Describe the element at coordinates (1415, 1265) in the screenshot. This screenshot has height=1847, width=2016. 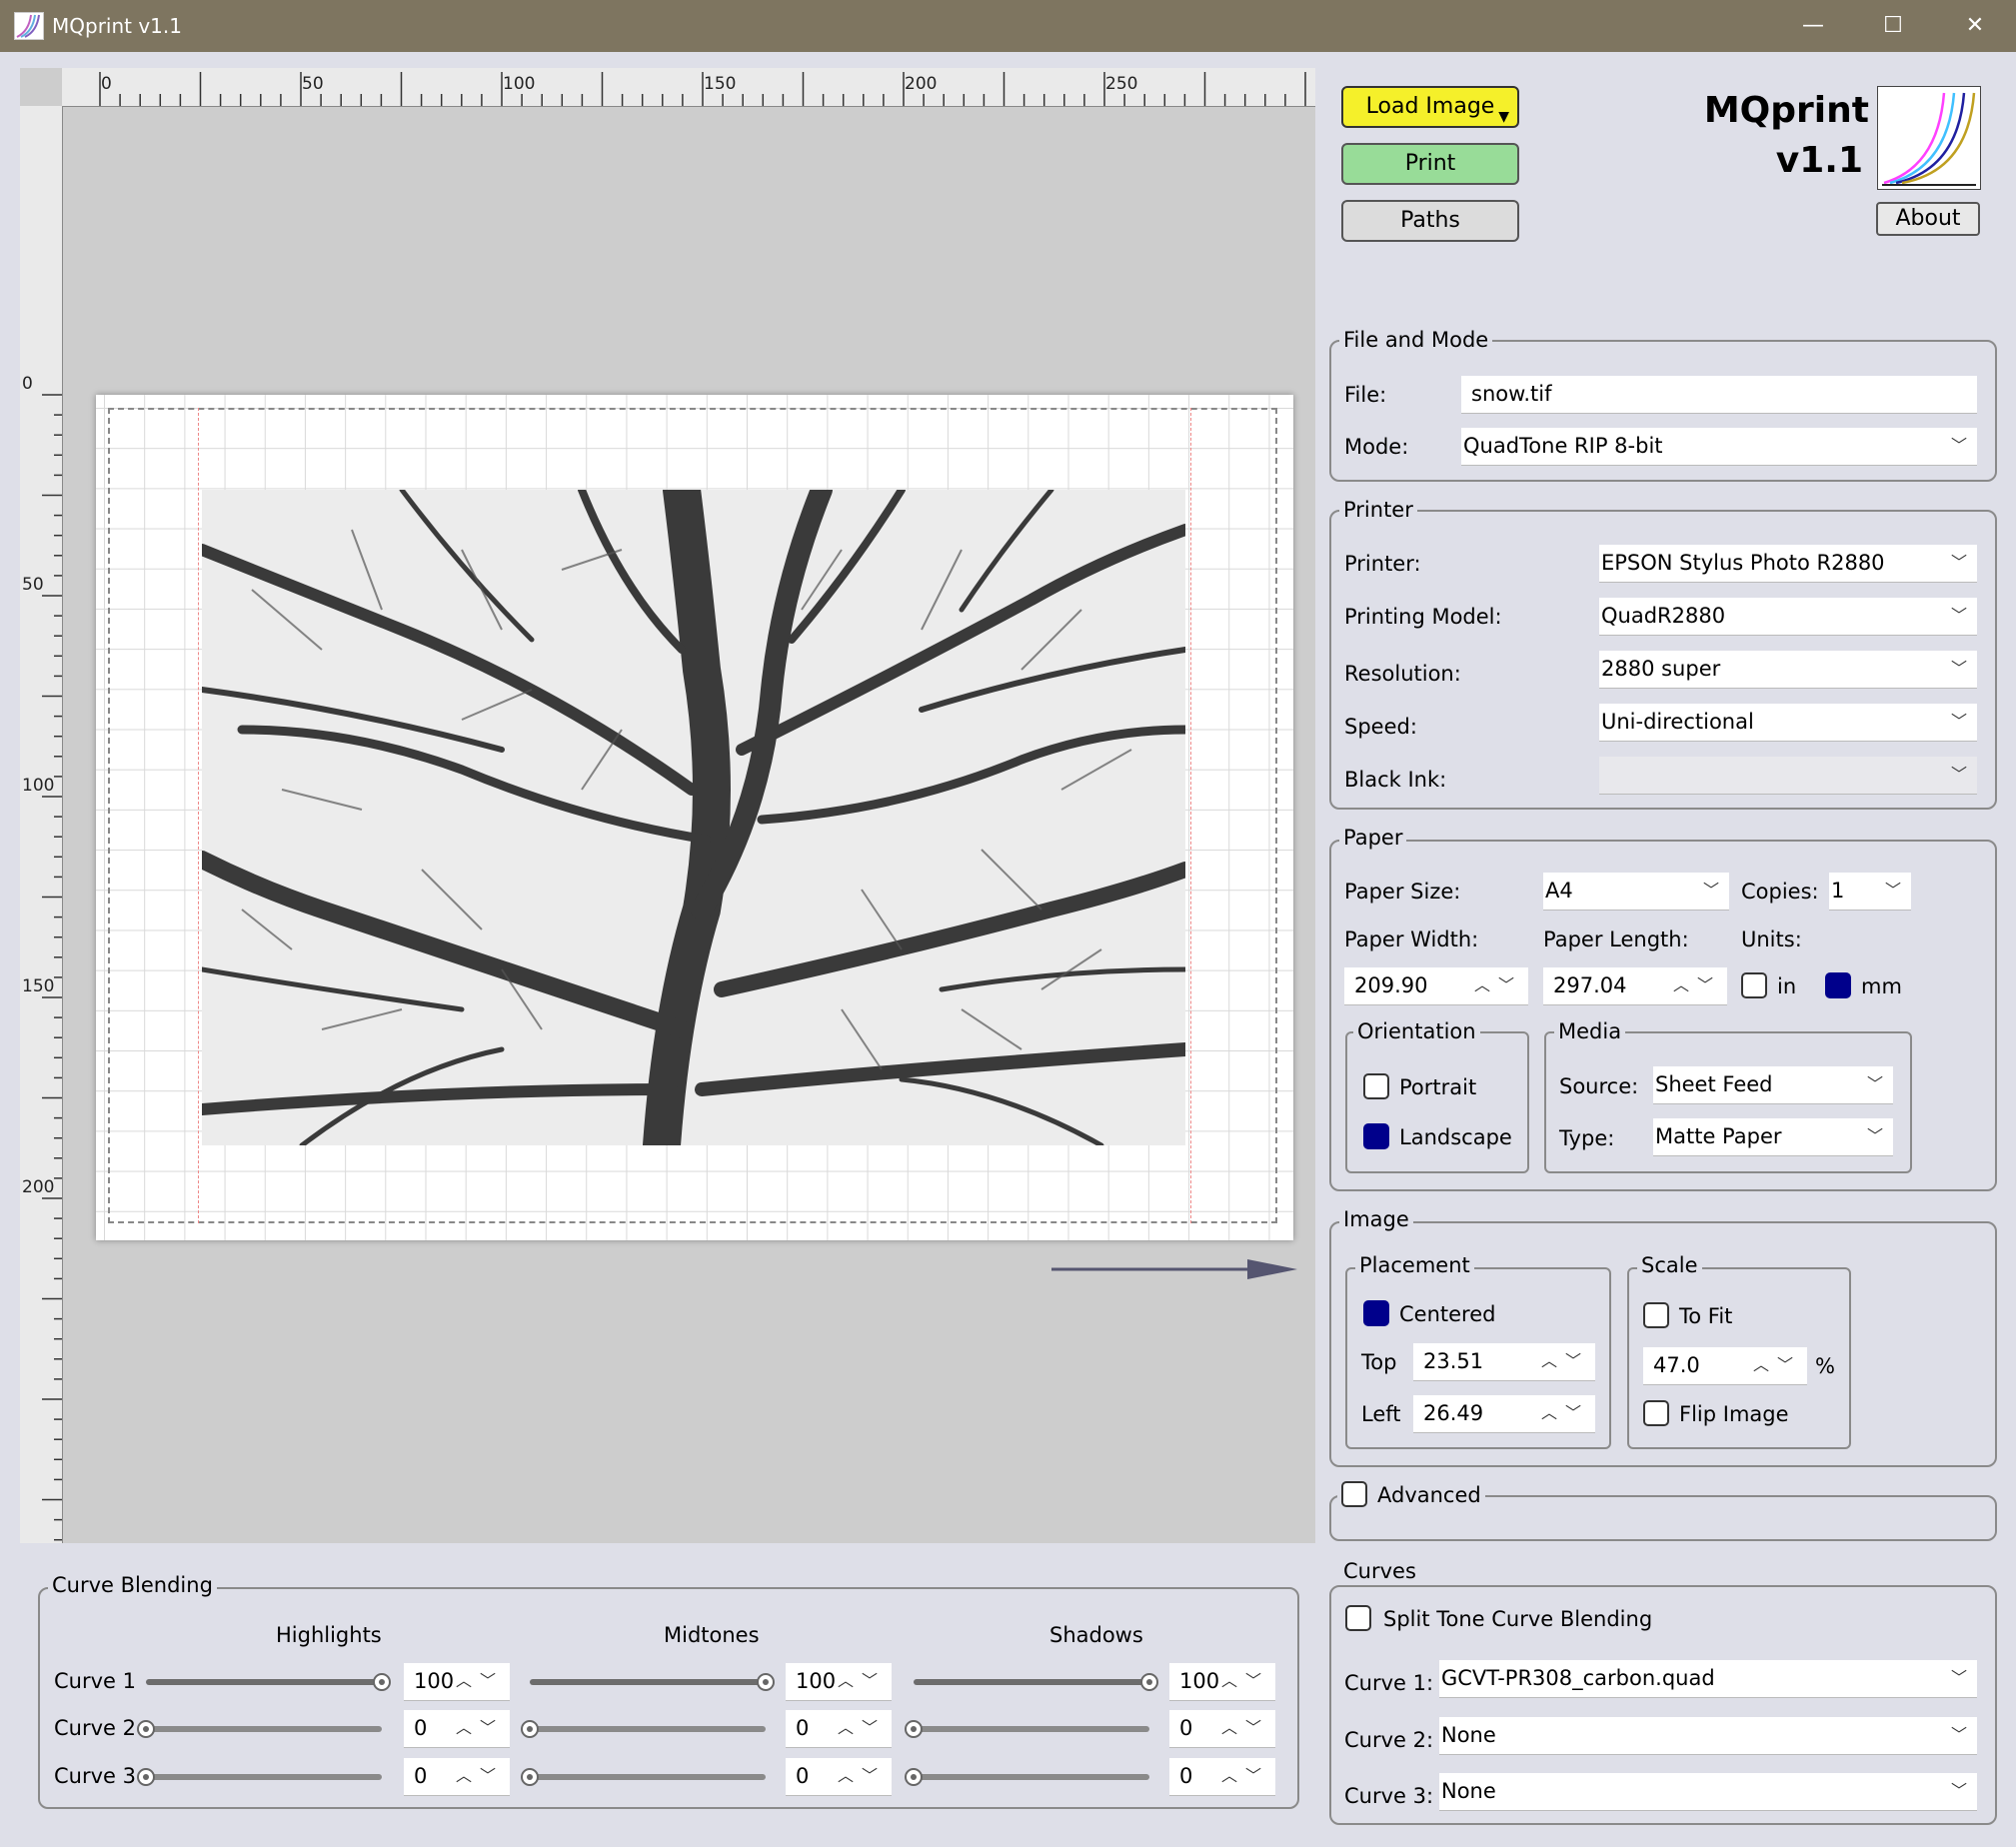
I see `placement-title: Placement` at that location.